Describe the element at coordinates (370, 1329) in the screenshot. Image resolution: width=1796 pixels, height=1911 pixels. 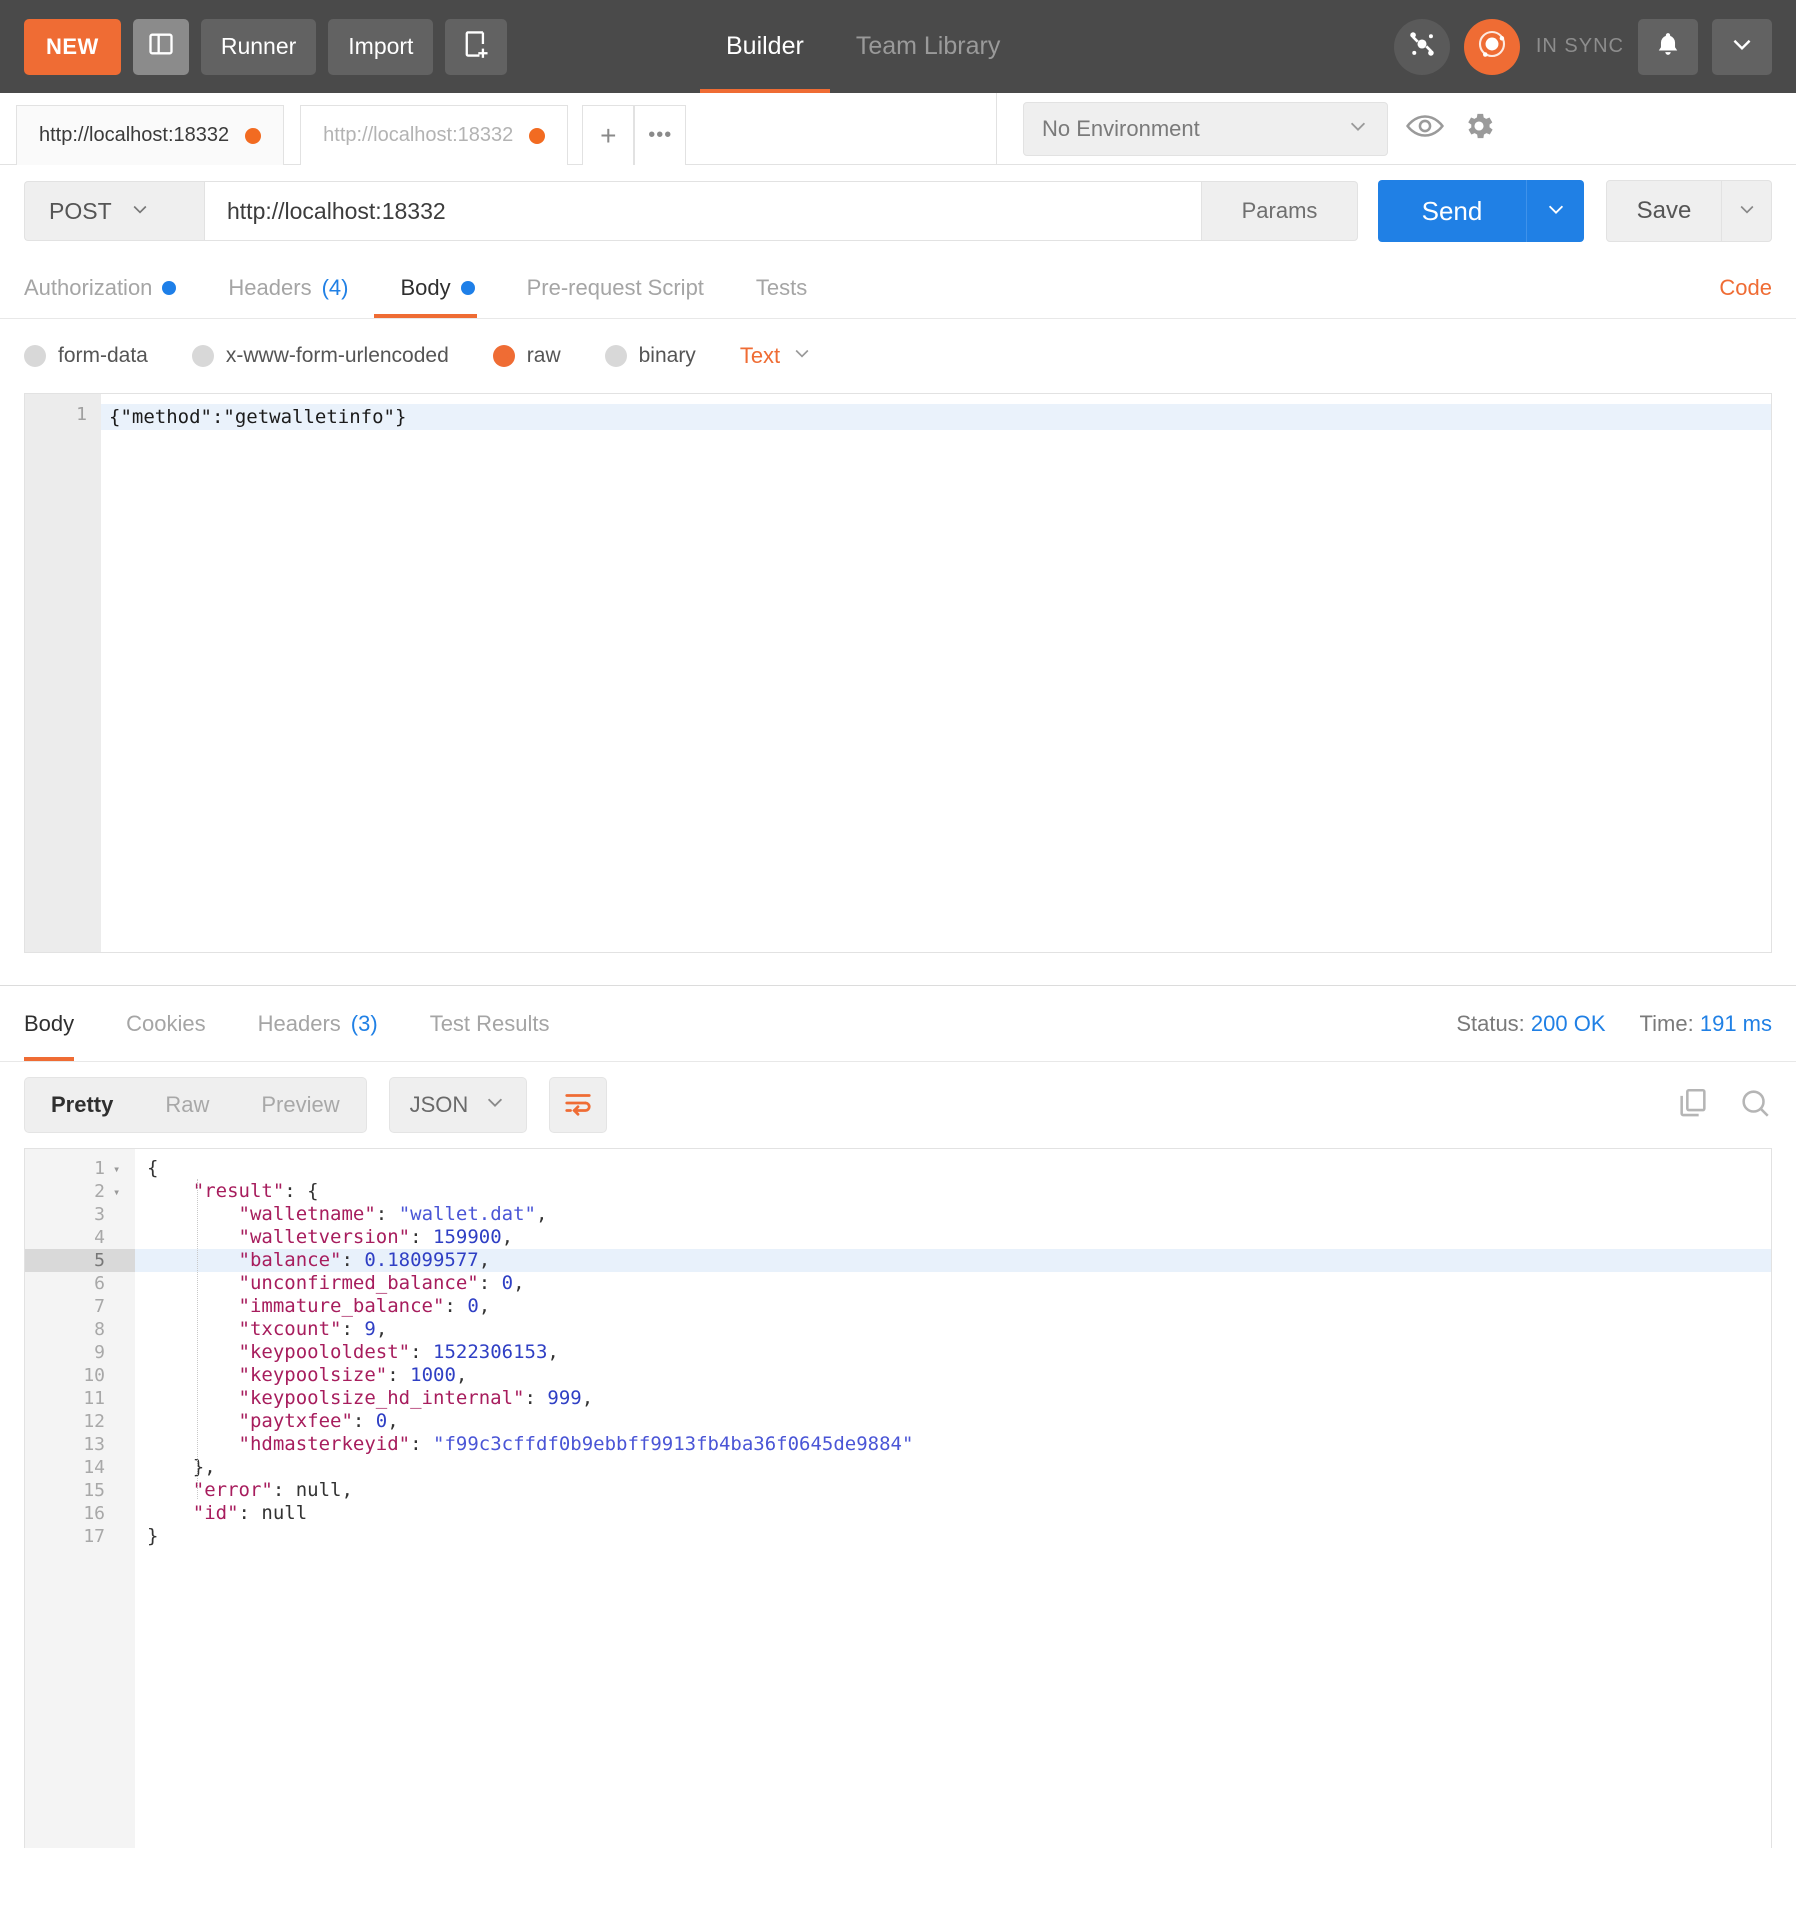
I see `json-token-n: 9` at that location.